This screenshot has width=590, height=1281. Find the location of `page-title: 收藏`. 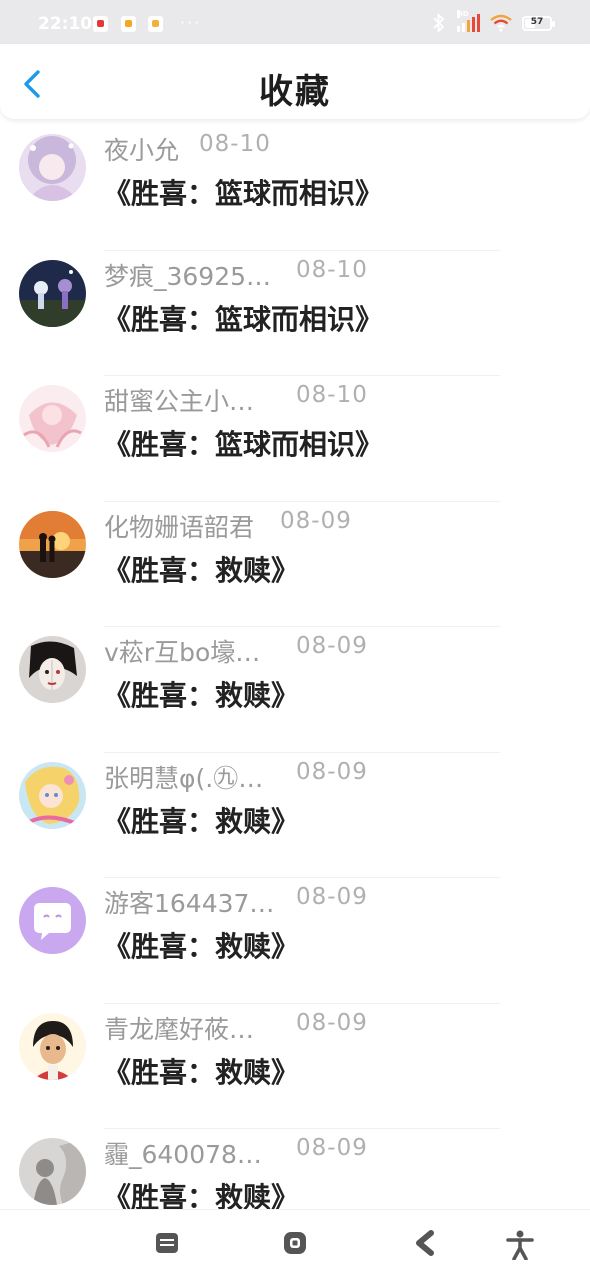

page-title: 收藏 is located at coordinates (295, 92).